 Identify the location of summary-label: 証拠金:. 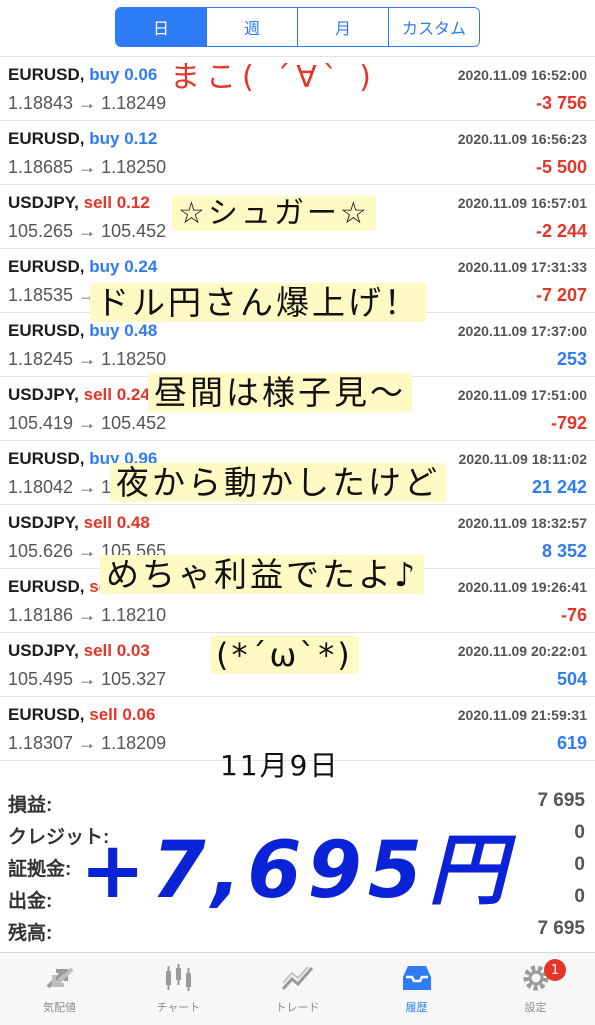
(40, 869).